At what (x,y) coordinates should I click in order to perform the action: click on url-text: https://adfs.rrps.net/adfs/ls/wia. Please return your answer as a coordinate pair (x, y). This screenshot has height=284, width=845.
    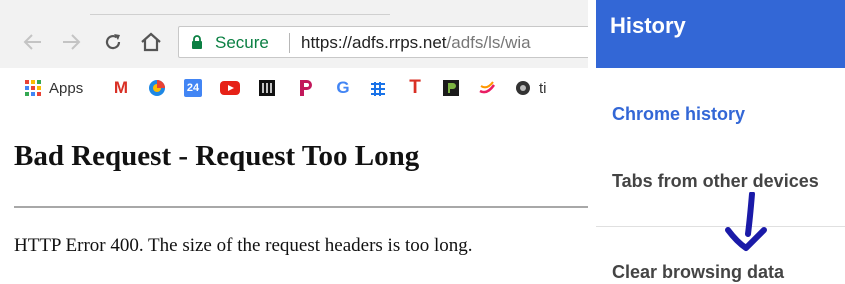
    Looking at the image, I should click on (416, 43).